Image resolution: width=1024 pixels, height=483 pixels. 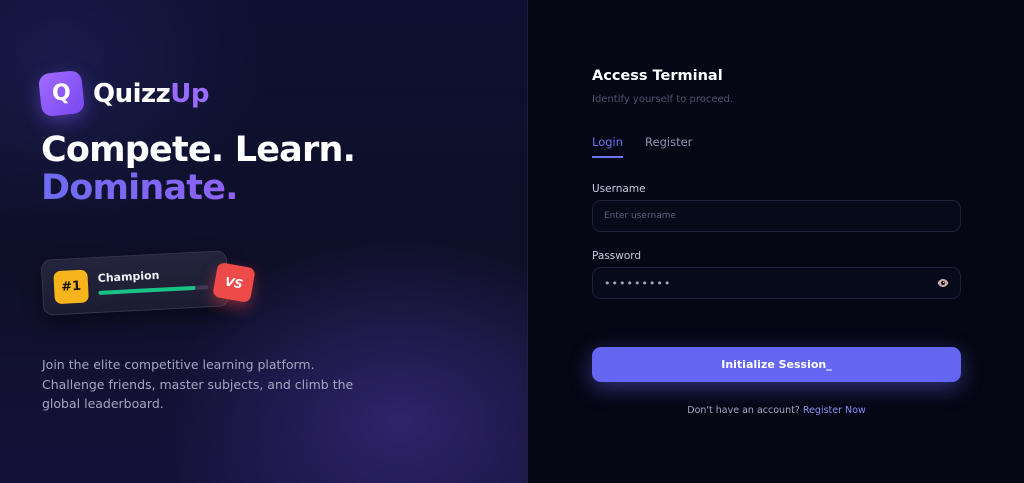 What do you see at coordinates (834, 410) in the screenshot?
I see `register-now-link: Register Now` at bounding box center [834, 410].